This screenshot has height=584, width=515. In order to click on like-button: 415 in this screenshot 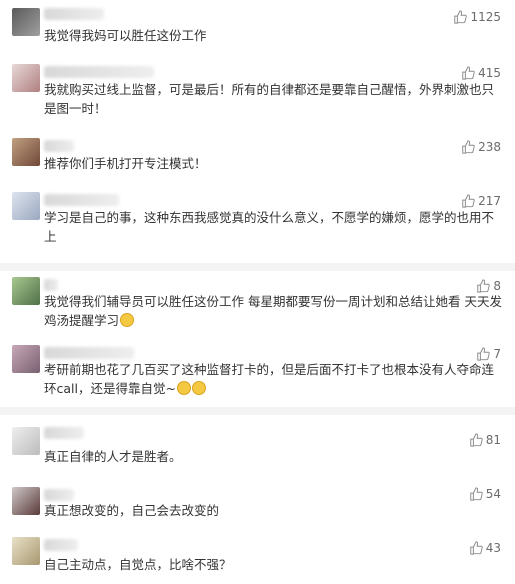, I will do `click(481, 73)`.